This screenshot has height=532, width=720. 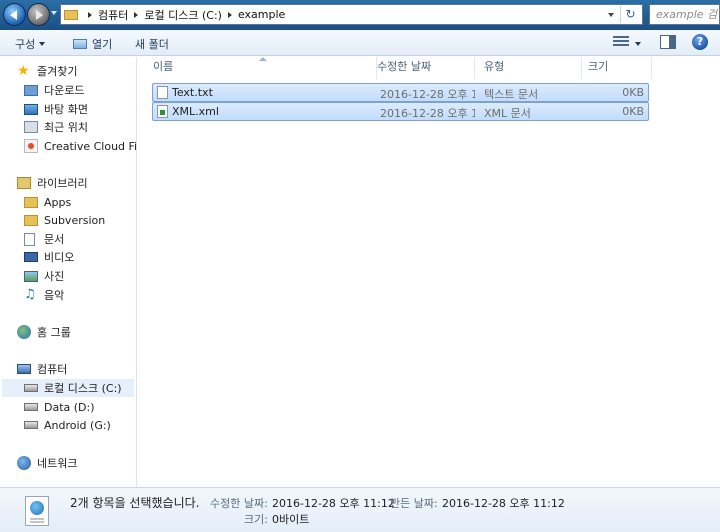 I want to click on organize-button: 구성, so click(x=30, y=44).